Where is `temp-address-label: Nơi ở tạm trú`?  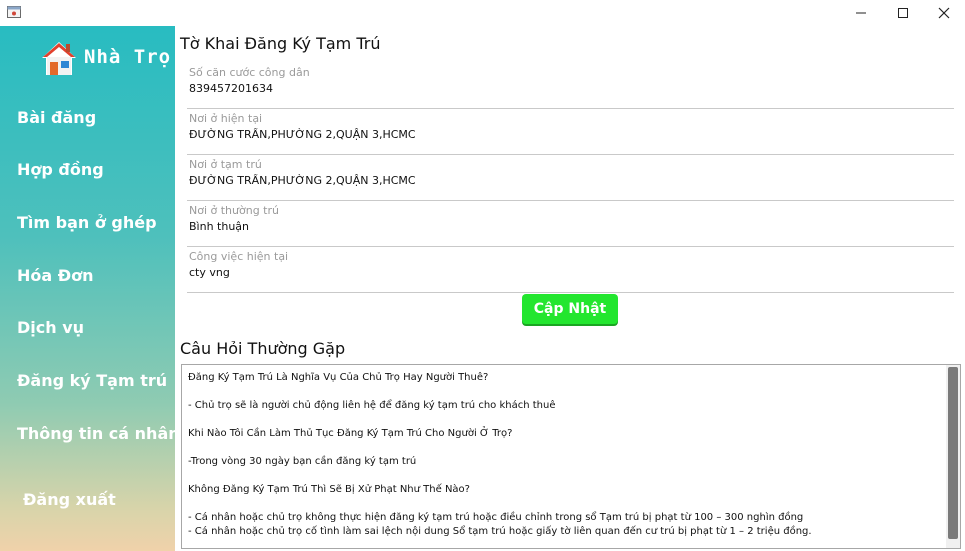
temp-address-label: Nơi ở tạm trú is located at coordinates (225, 164).